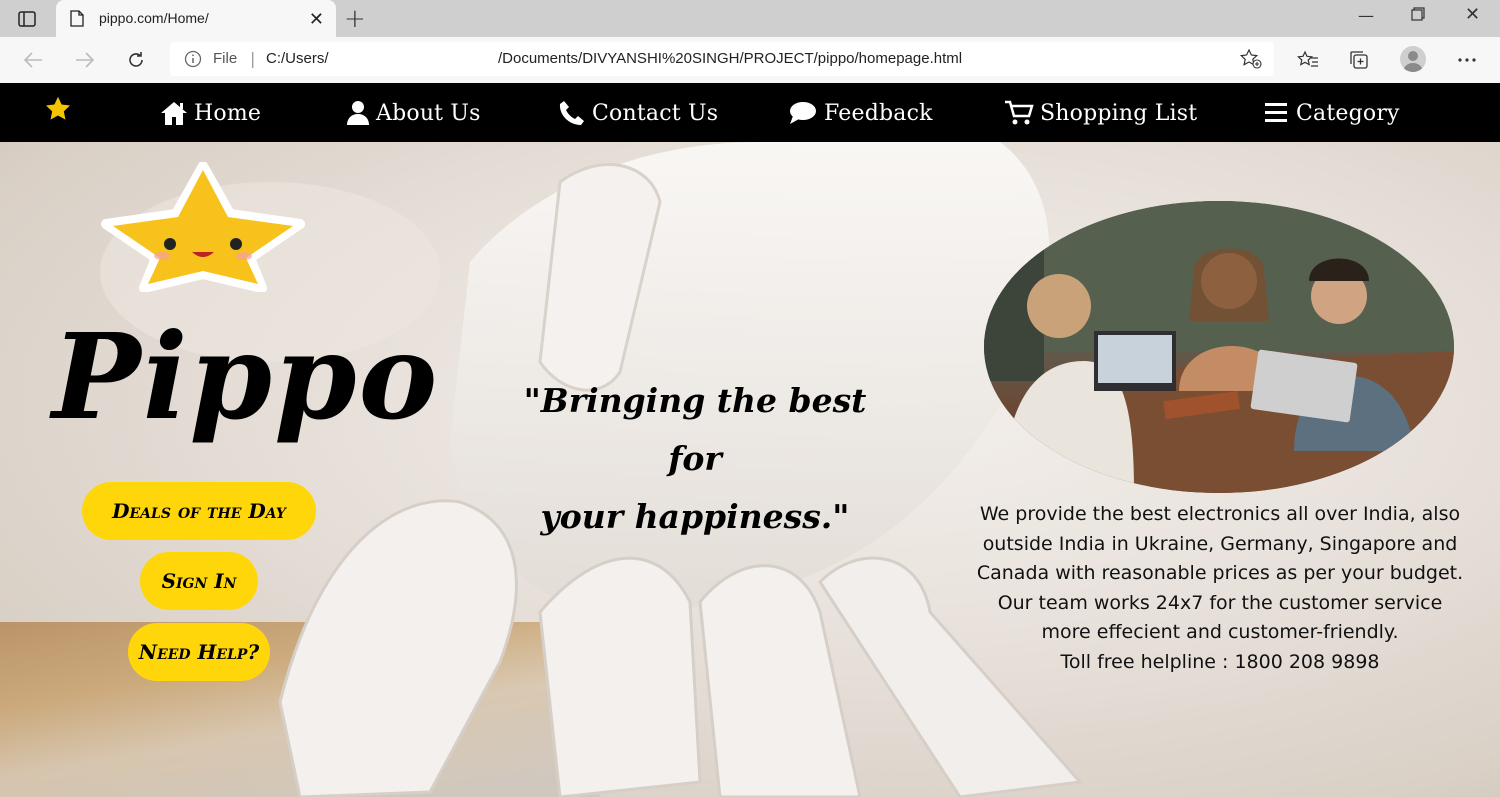  Describe the element at coordinates (33, 60) in the screenshot. I see `back-icon` at that location.